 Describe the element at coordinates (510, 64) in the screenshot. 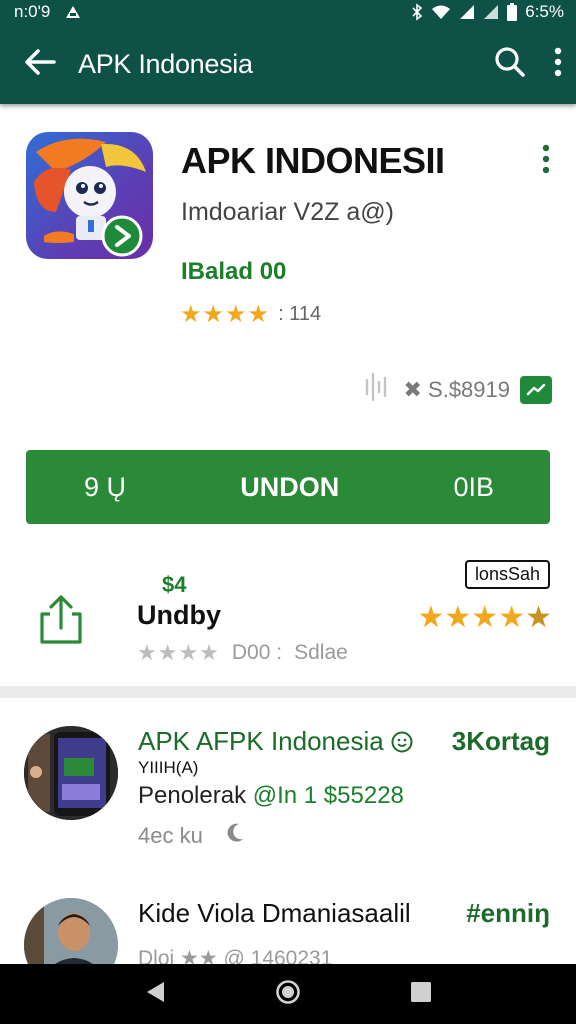

I see `search-icon` at that location.